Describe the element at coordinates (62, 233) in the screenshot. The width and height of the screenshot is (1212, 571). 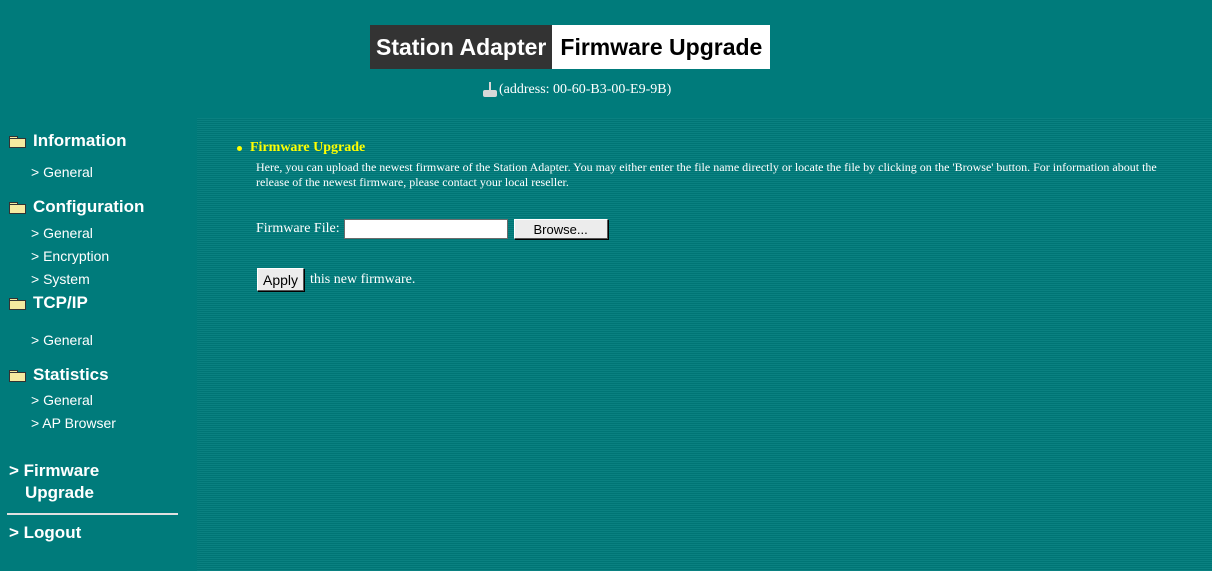
I see `sidebar-item-configuration-general: > General` at that location.